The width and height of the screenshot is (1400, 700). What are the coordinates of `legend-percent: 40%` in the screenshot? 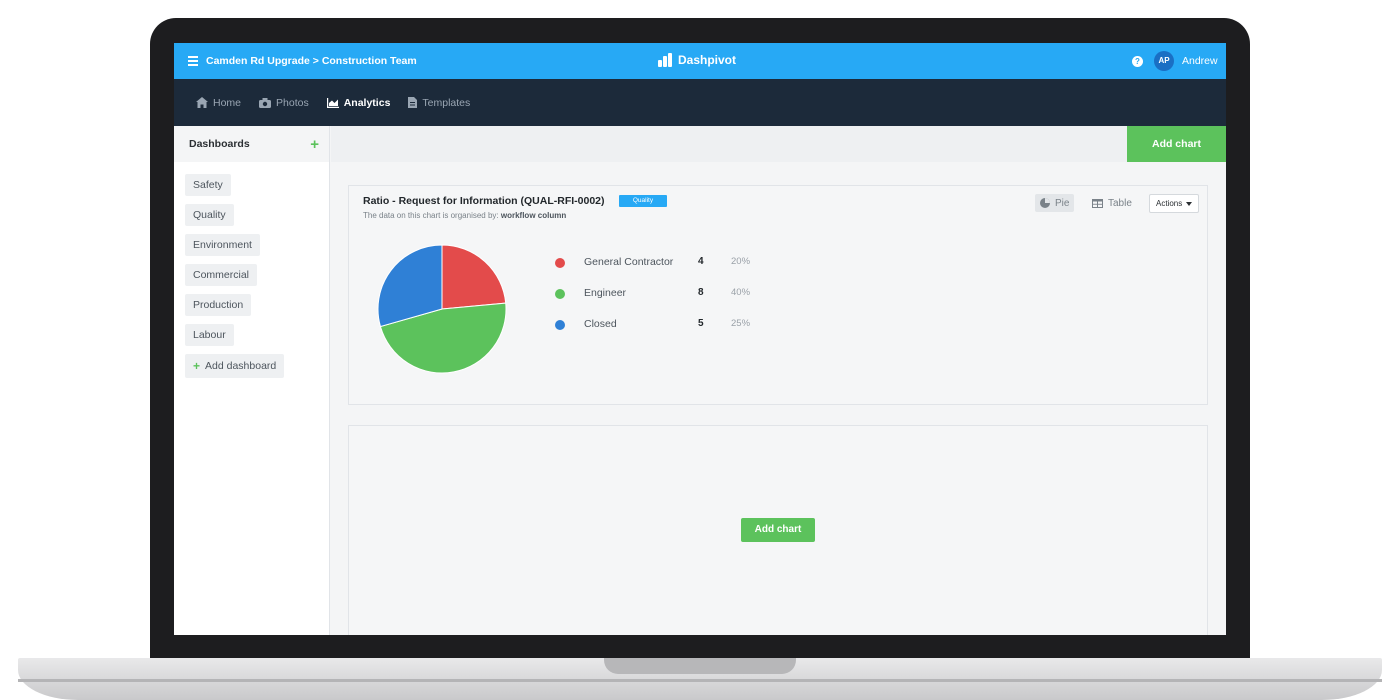 It's located at (741, 292).